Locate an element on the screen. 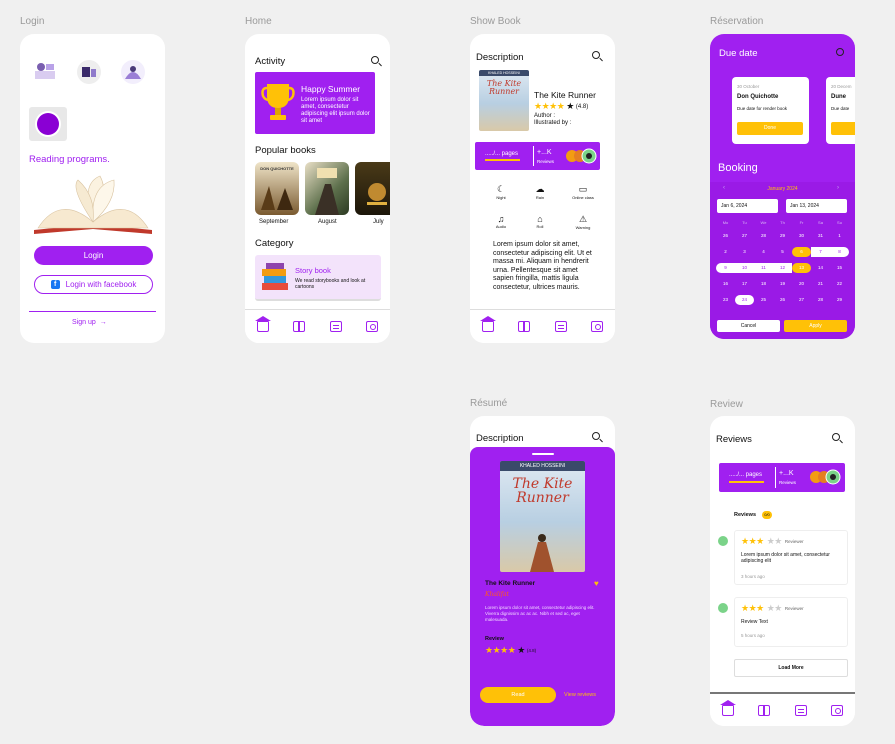  label-resume: Résumé is located at coordinates (489, 403).